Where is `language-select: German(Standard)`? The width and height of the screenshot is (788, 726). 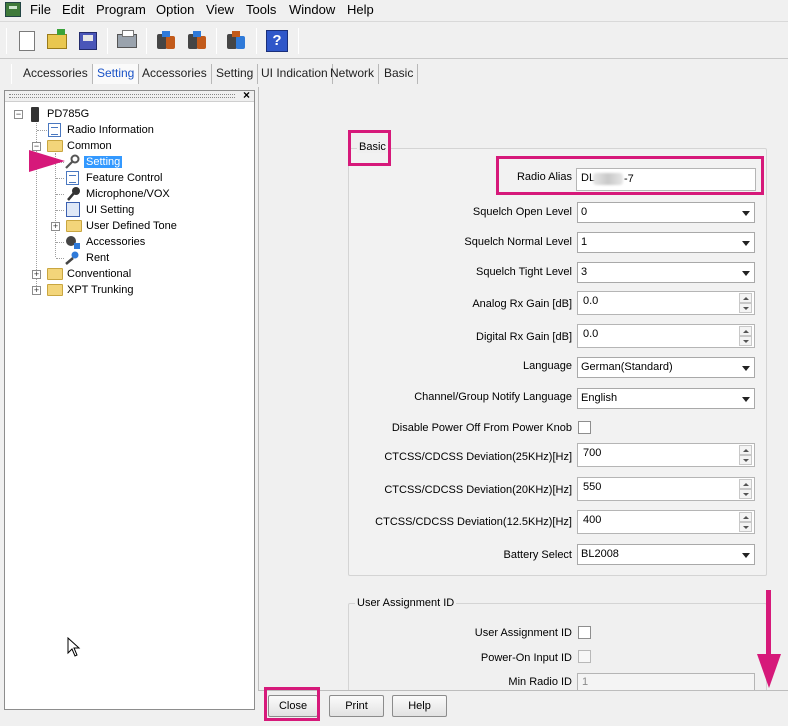
language-select: German(Standard) is located at coordinates (666, 367).